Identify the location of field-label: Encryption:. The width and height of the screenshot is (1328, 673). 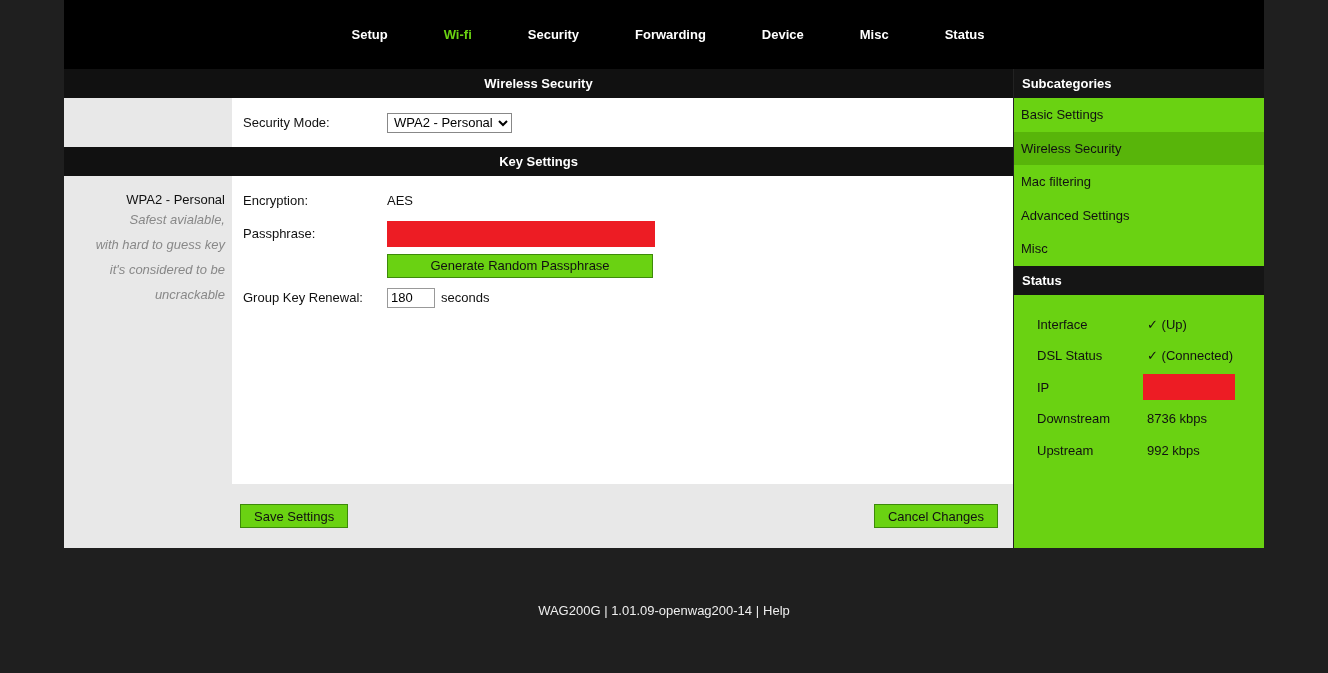
(276, 200).